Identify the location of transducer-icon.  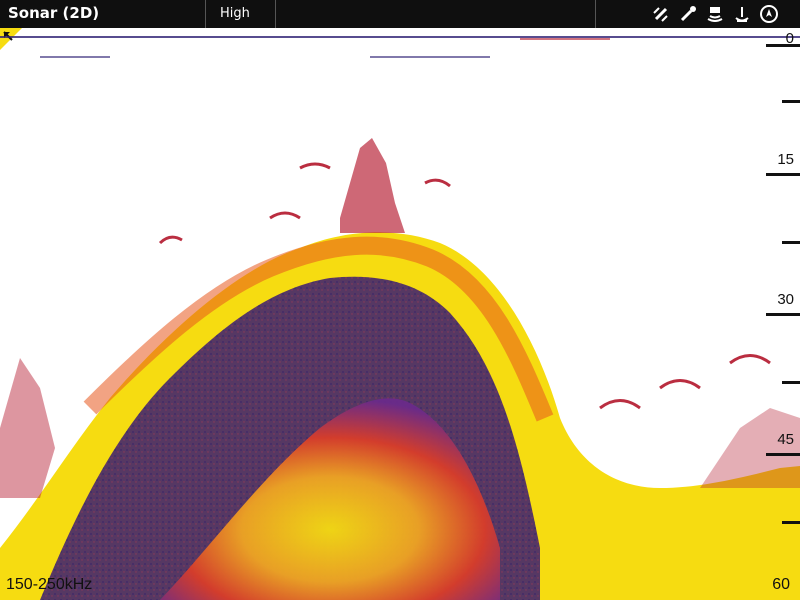
(715, 14).